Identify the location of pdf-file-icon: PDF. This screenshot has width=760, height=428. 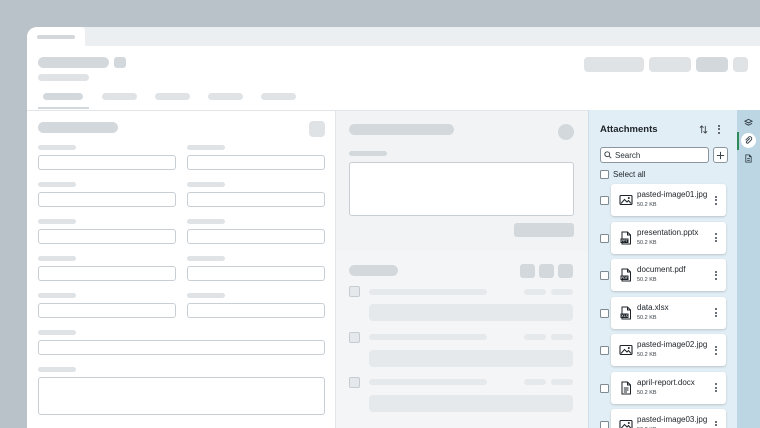
(626, 275).